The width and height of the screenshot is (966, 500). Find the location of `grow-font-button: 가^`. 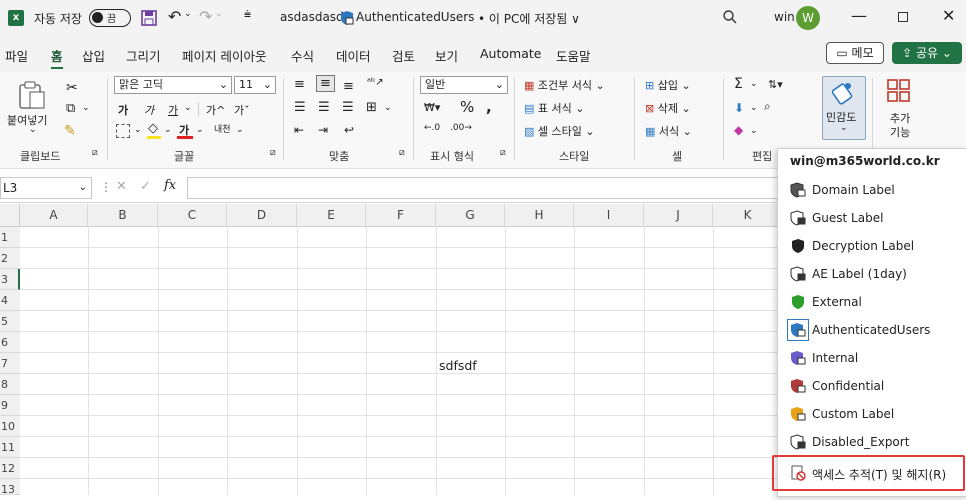

grow-font-button: 가^ is located at coordinates (215, 110).